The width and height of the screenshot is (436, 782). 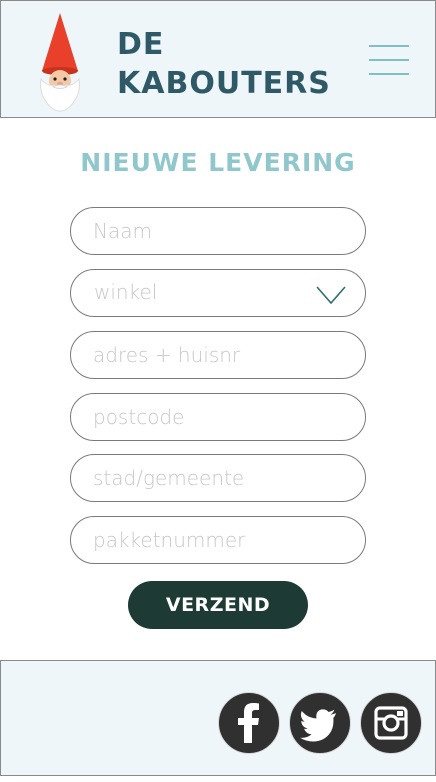 I want to click on postcode-input, so click(x=218, y=417).